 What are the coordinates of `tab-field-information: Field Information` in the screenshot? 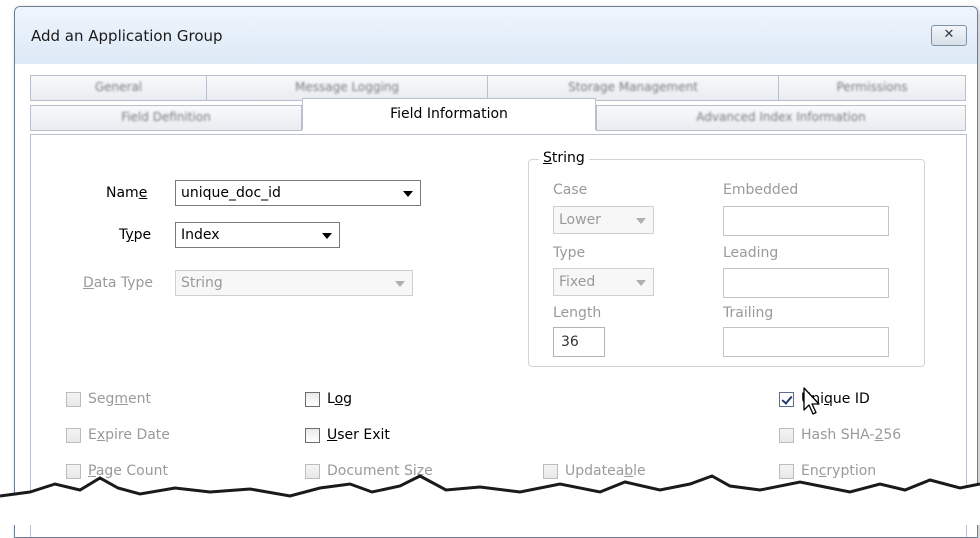 It's located at (449, 114).